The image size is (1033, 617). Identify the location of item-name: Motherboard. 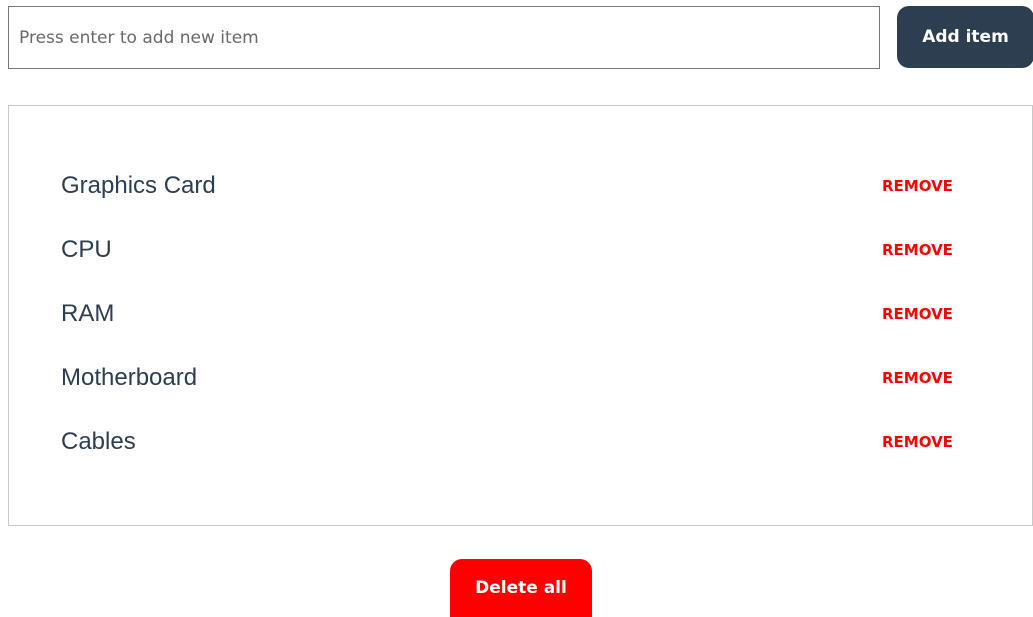
(129, 377).